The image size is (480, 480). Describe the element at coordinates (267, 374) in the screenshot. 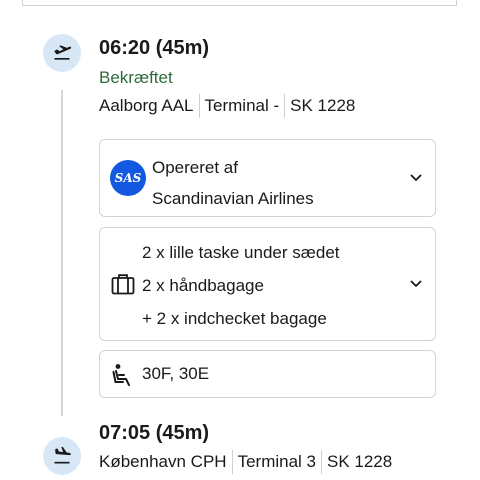

I see `seats-card: 30F, 30E` at that location.